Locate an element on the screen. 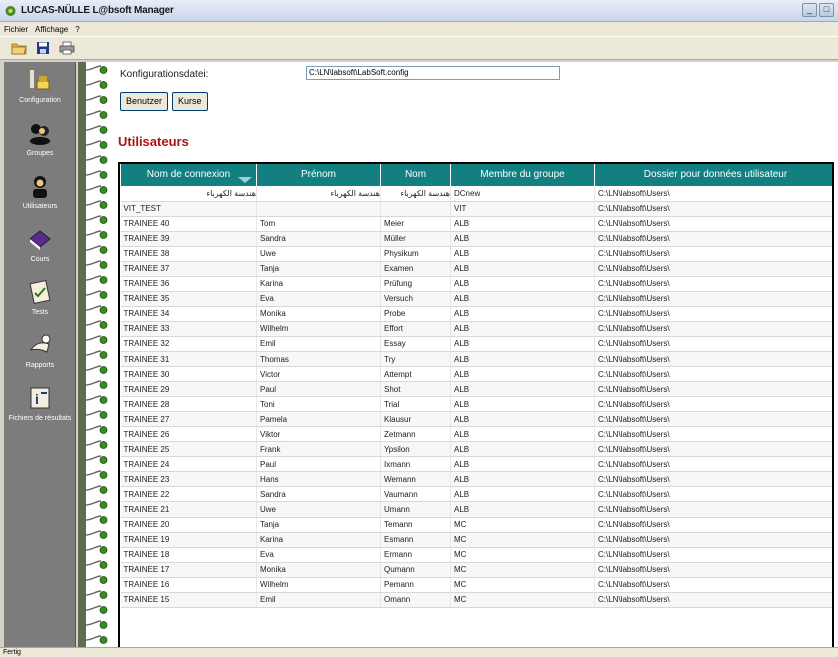 The width and height of the screenshot is (838, 657). table-cell: Shot is located at coordinates (415, 389).